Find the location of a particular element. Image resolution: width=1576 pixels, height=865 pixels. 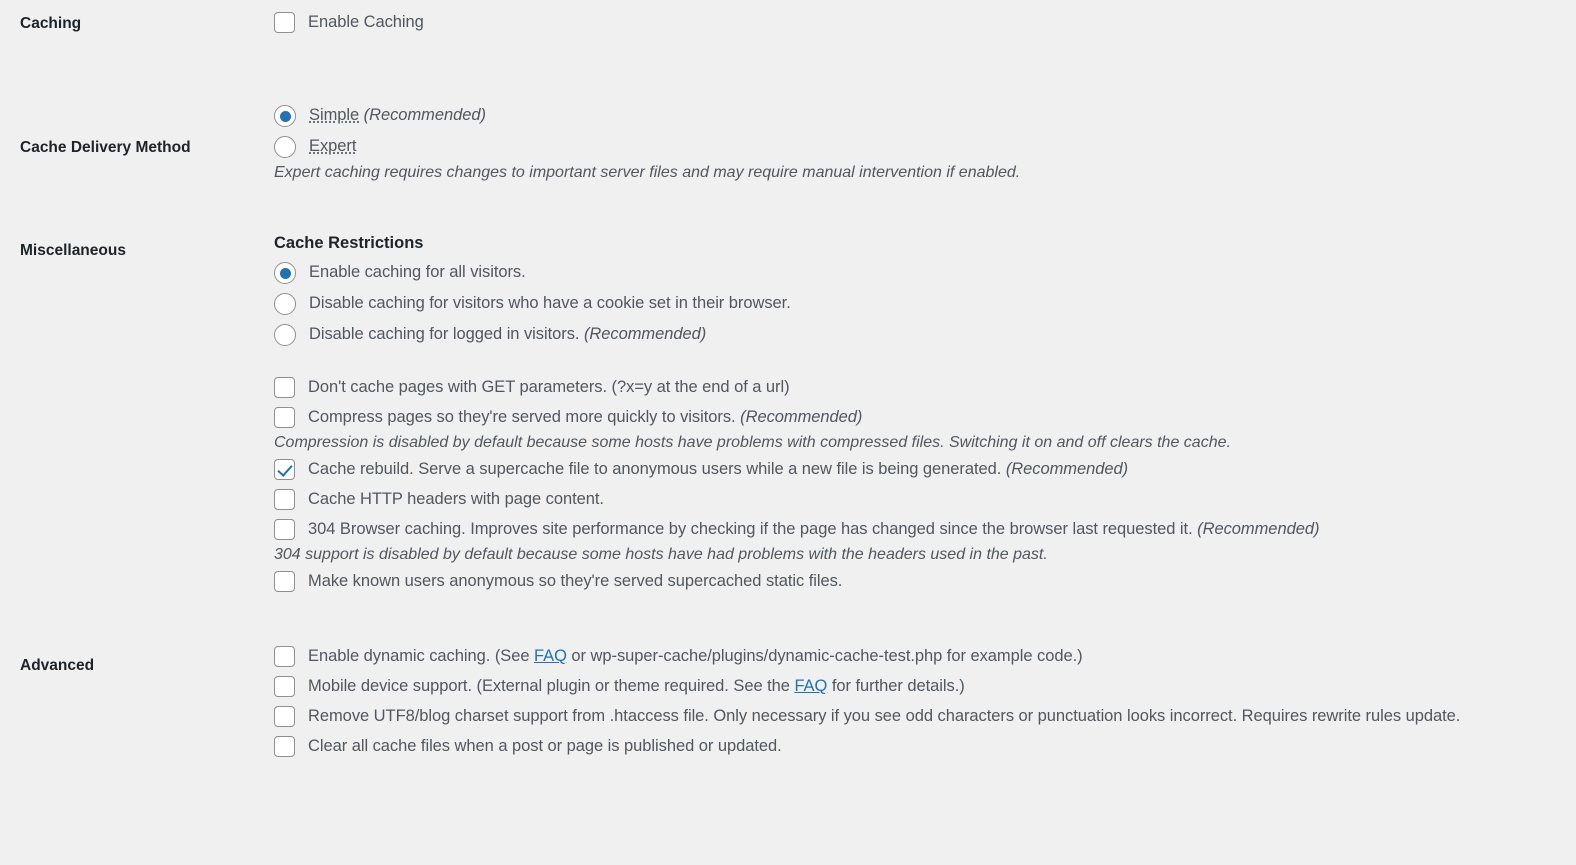

option-restriction-all-visitors: Enable caching for all visitors. is located at coordinates (920, 273).